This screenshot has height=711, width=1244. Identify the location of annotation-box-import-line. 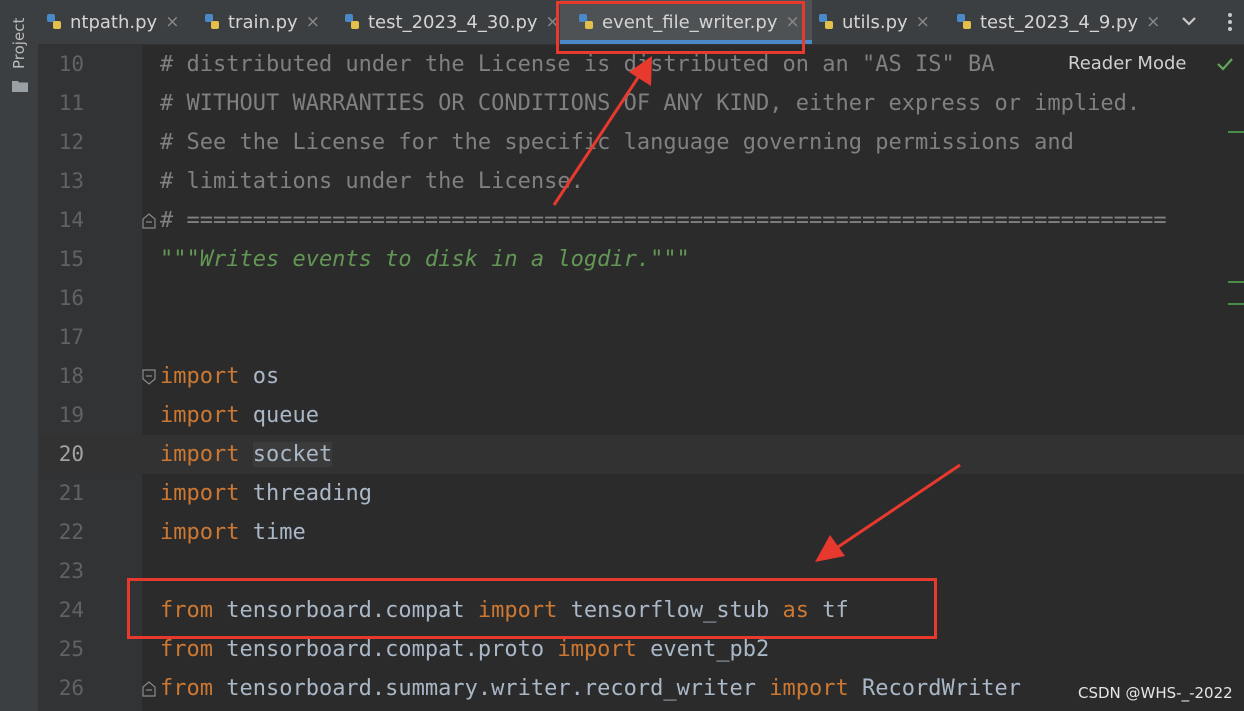
(532, 608).